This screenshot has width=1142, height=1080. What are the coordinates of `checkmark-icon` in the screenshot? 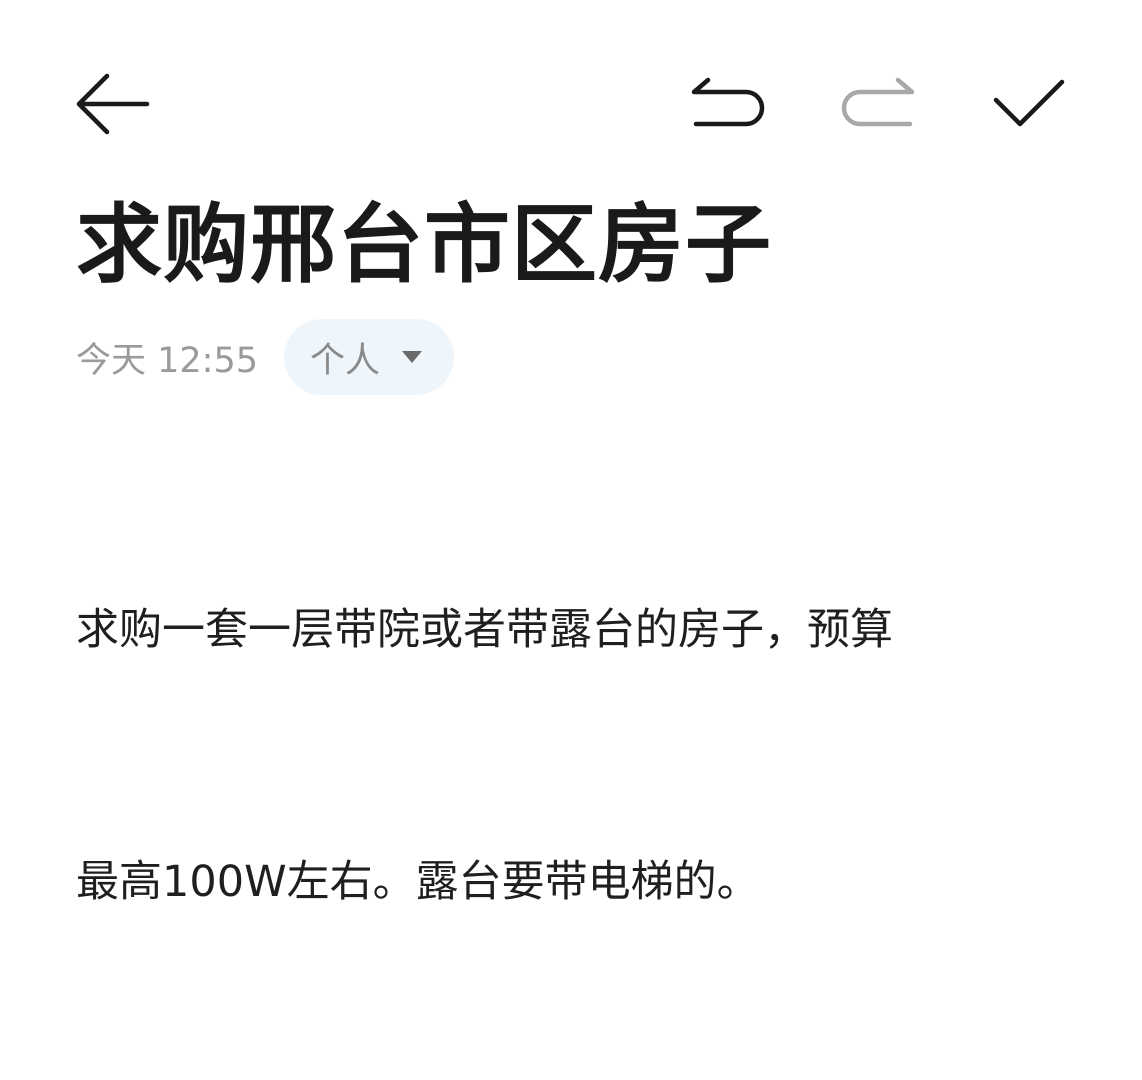 It's located at (1029, 103).